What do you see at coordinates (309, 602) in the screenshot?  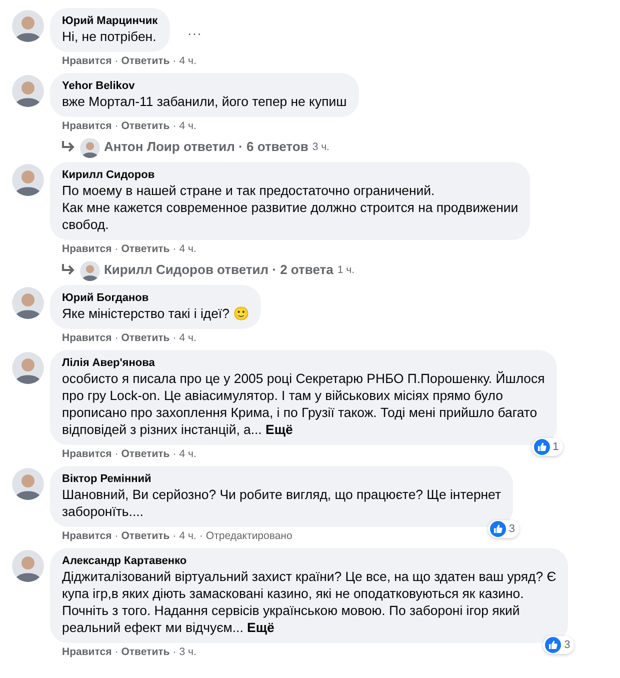 I see `comment-text: Діджиталізований віртуальний захист країни? Це все, на що здатен ваш уряд? Є купа ігр,в яких діють замасковані казино, які не оподатковуються як казино. Почніть з того. Надання сервісів українською мовою. По забороні ігор який реальний ефект ми відчуєм... Ещё` at bounding box center [309, 602].